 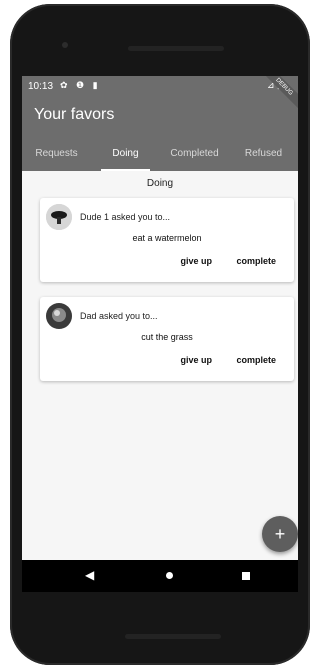 I want to click on status-bar: 10:13 ✿ ❶ ▮ ⊿ ▮, so click(x=160, y=86).